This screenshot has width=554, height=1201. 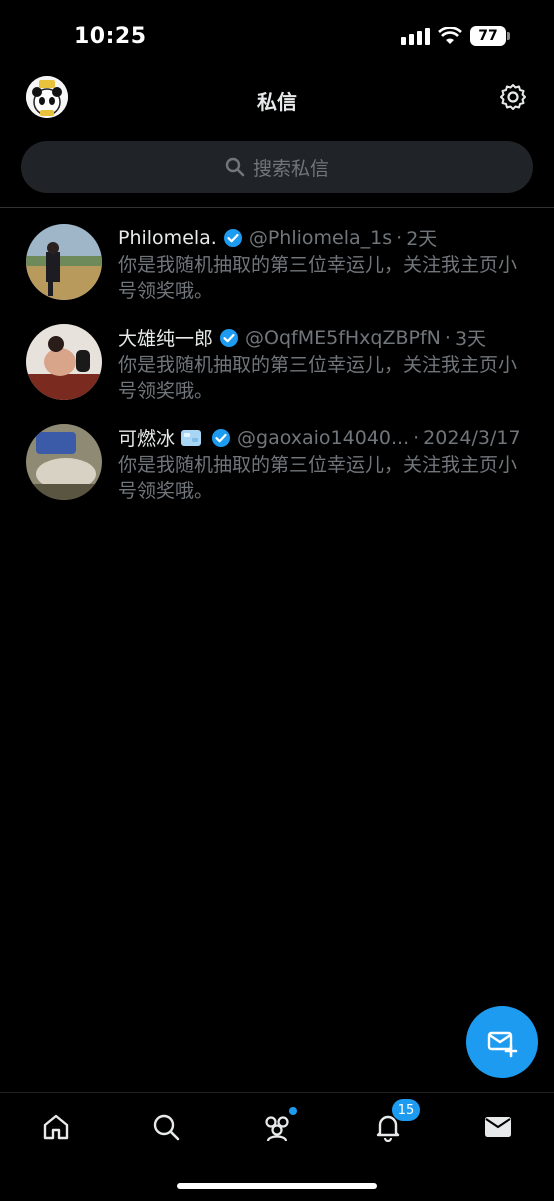 I want to click on sender-handle: @OqfME5fHxqZBPfN, so click(x=343, y=337).